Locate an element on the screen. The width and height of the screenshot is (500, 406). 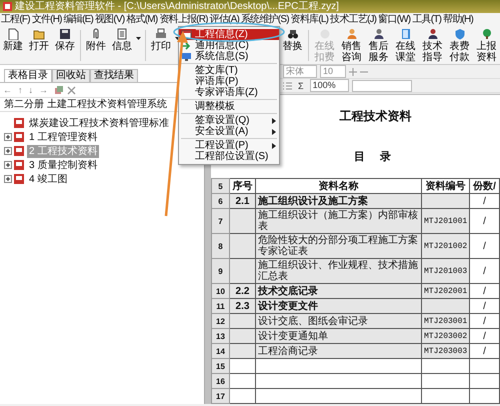
table-cell: 2.3 is located at coordinates (243, 306).